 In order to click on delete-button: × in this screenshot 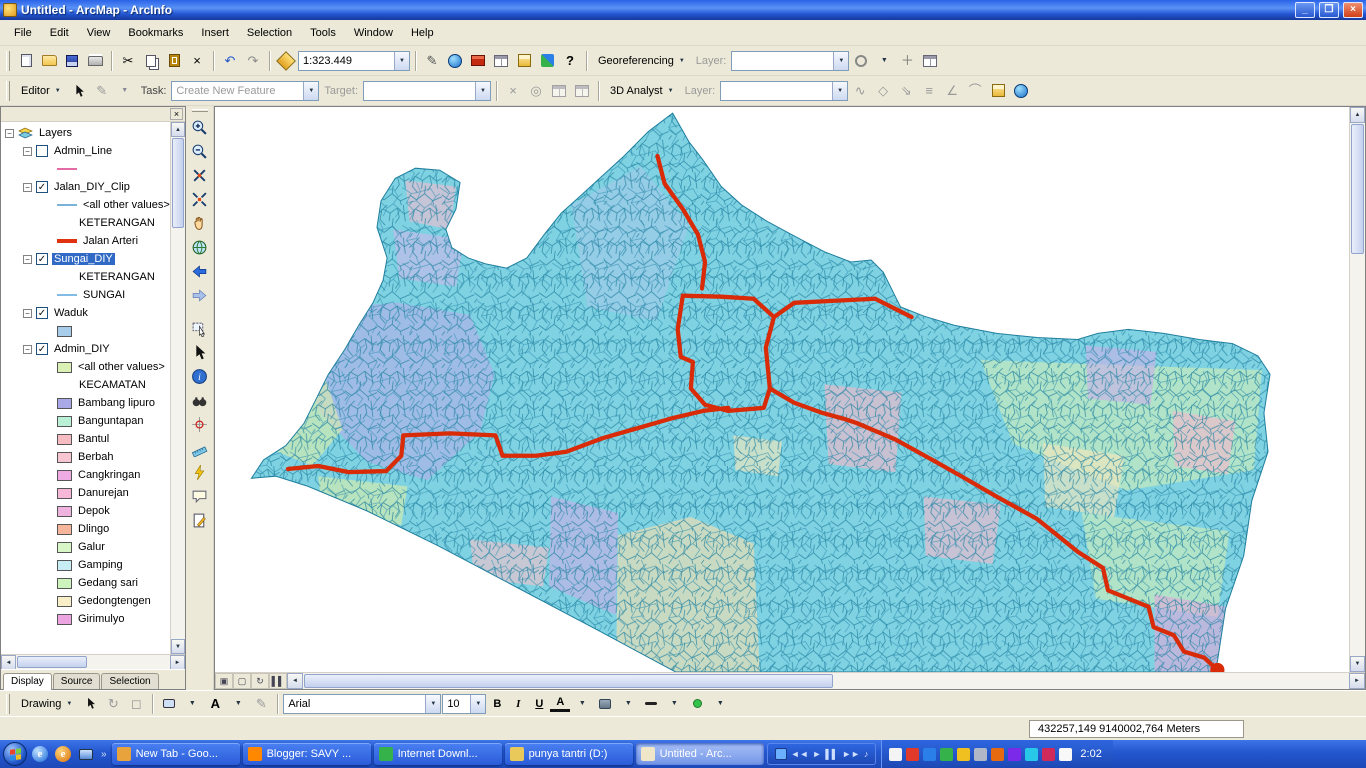, I will do `click(197, 61)`.